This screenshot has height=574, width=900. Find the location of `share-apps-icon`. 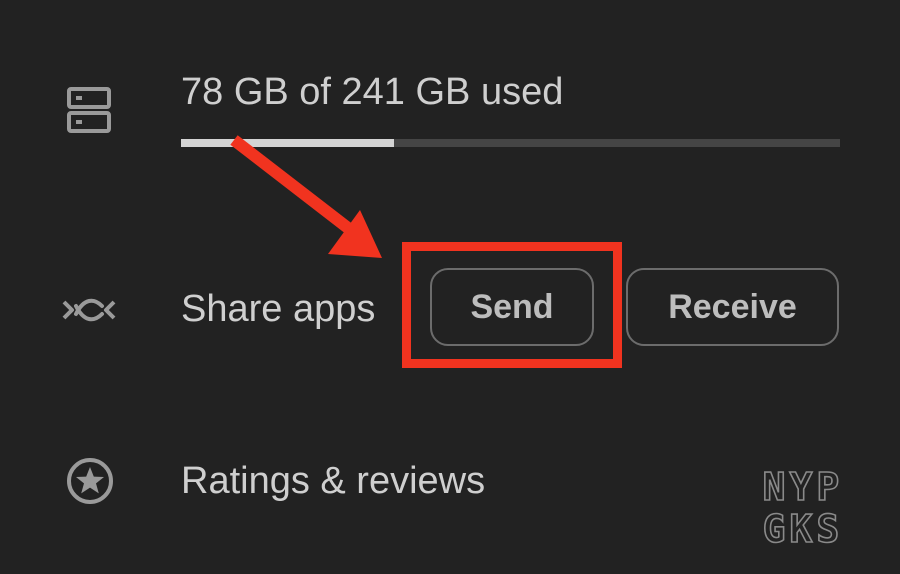

share-apps-icon is located at coordinates (89, 309).